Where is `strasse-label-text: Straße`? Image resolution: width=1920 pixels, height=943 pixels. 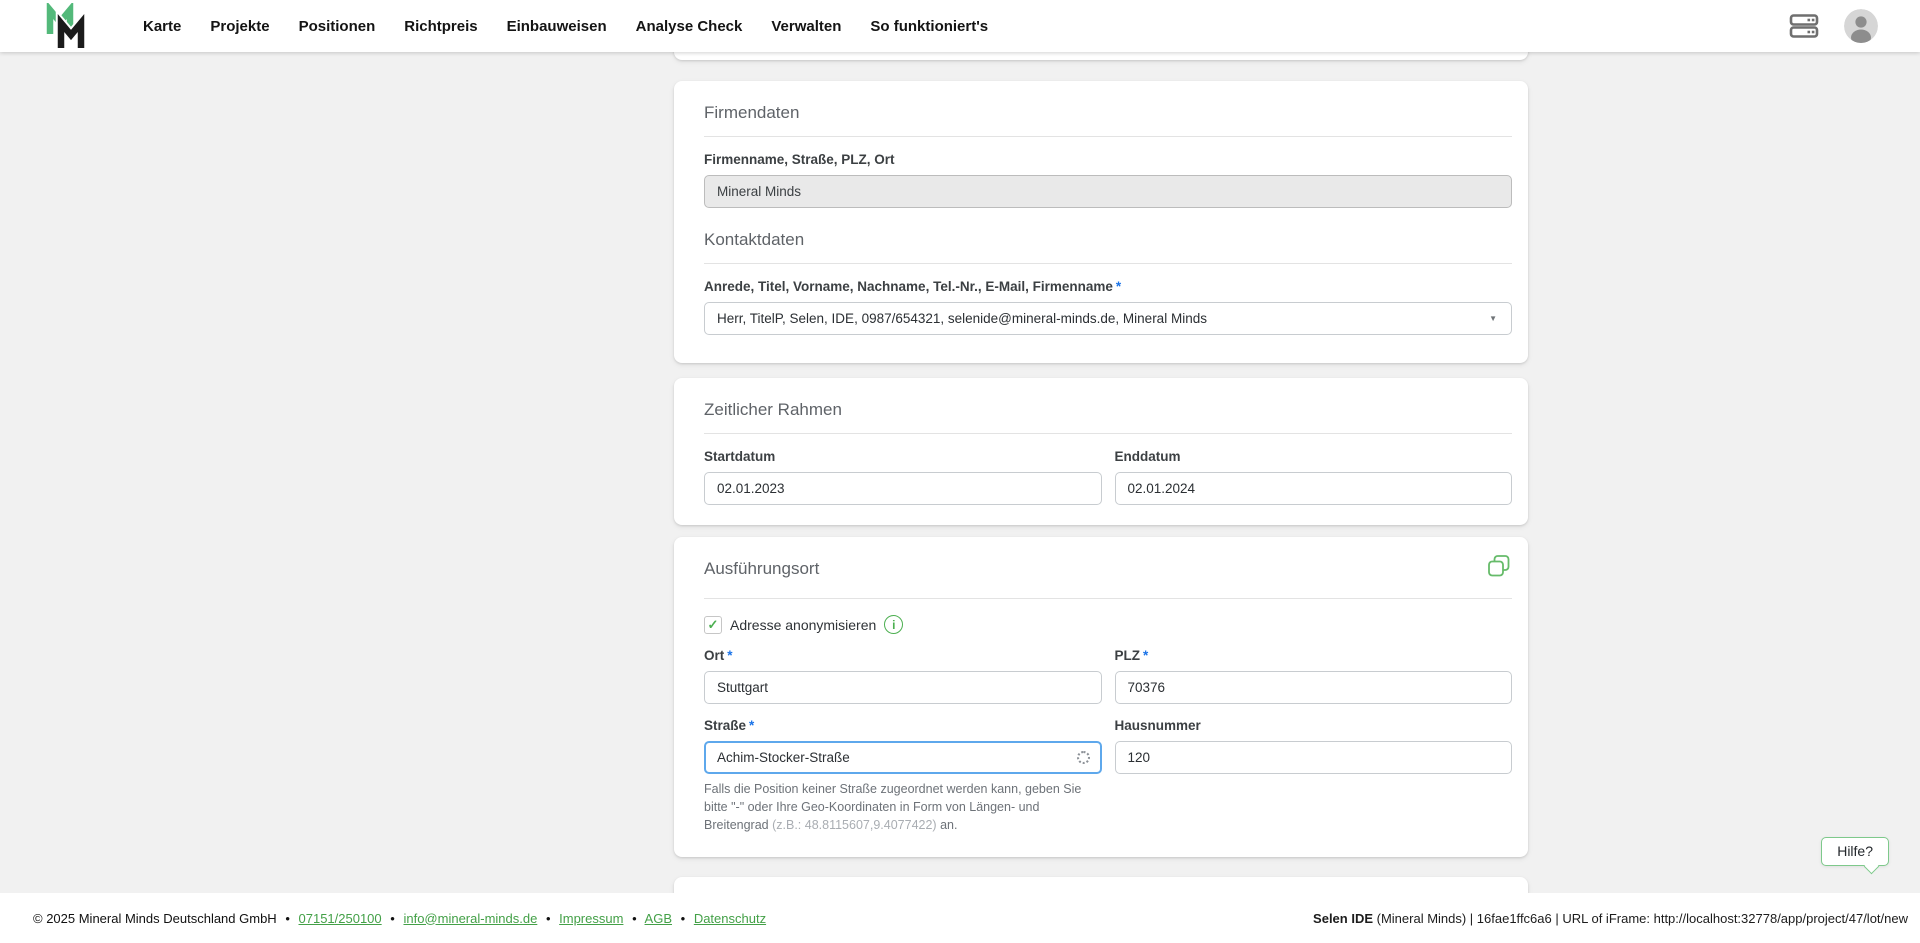
strasse-label-text: Straße is located at coordinates (725, 725).